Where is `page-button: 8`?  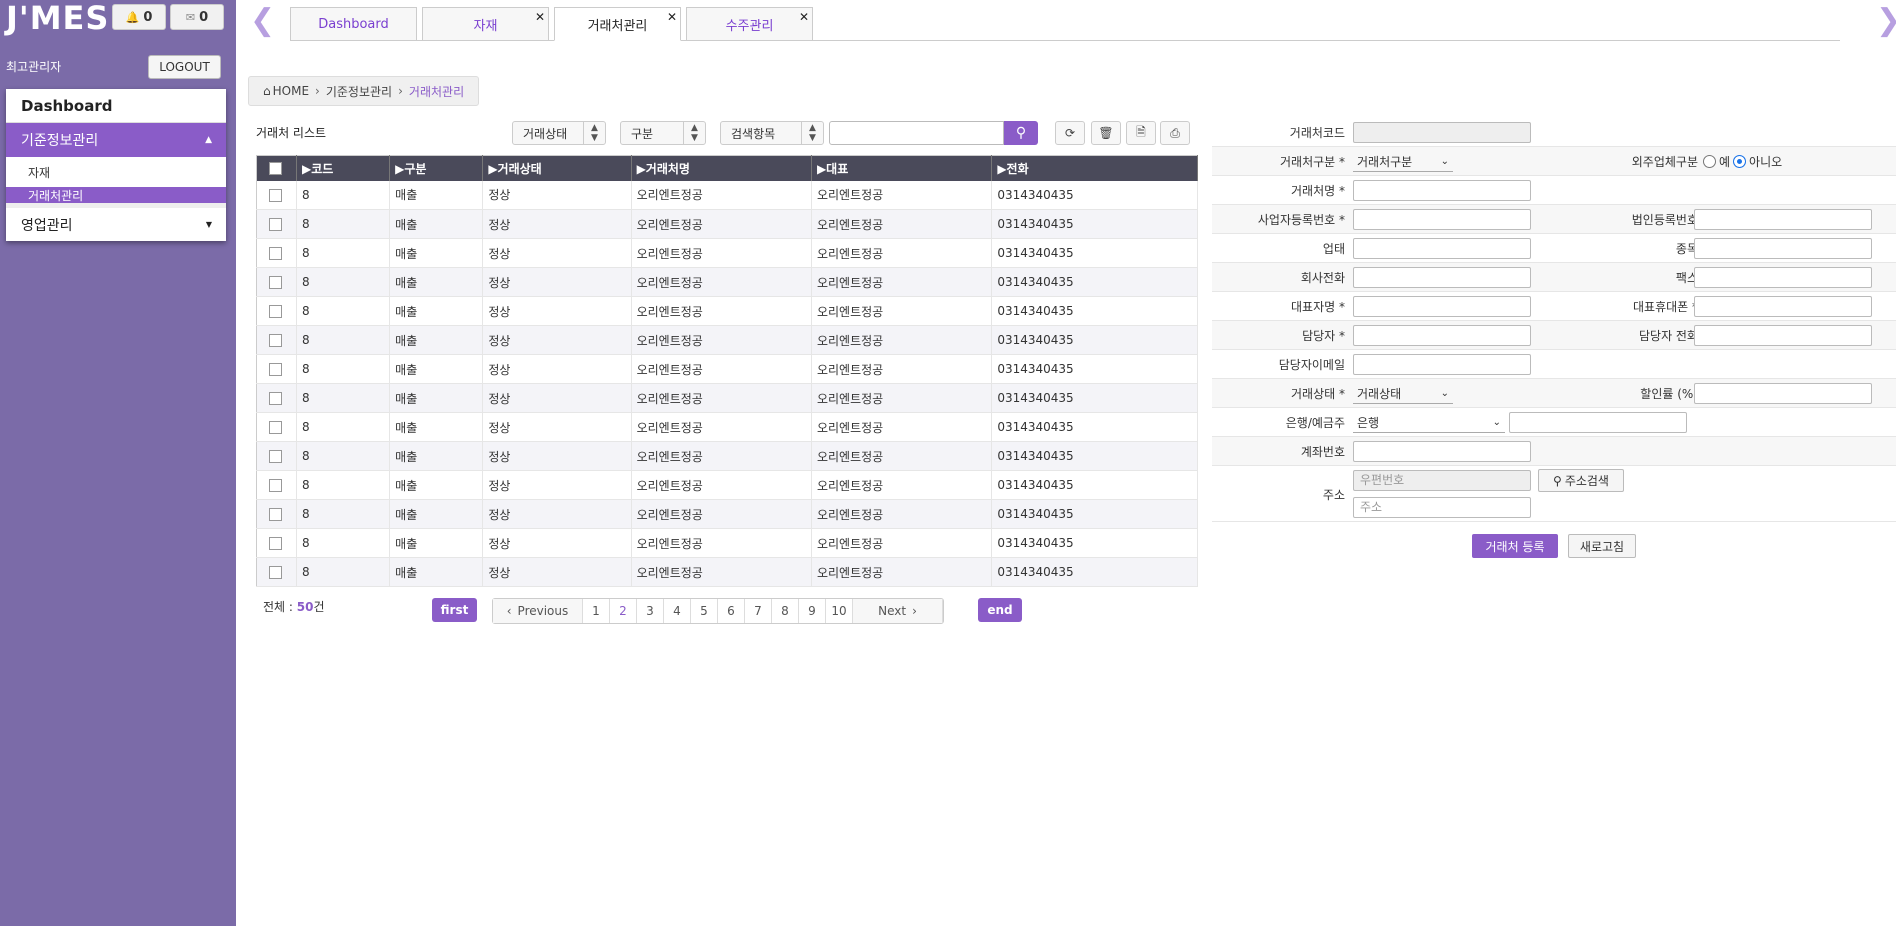 page-button: 8 is located at coordinates (785, 611).